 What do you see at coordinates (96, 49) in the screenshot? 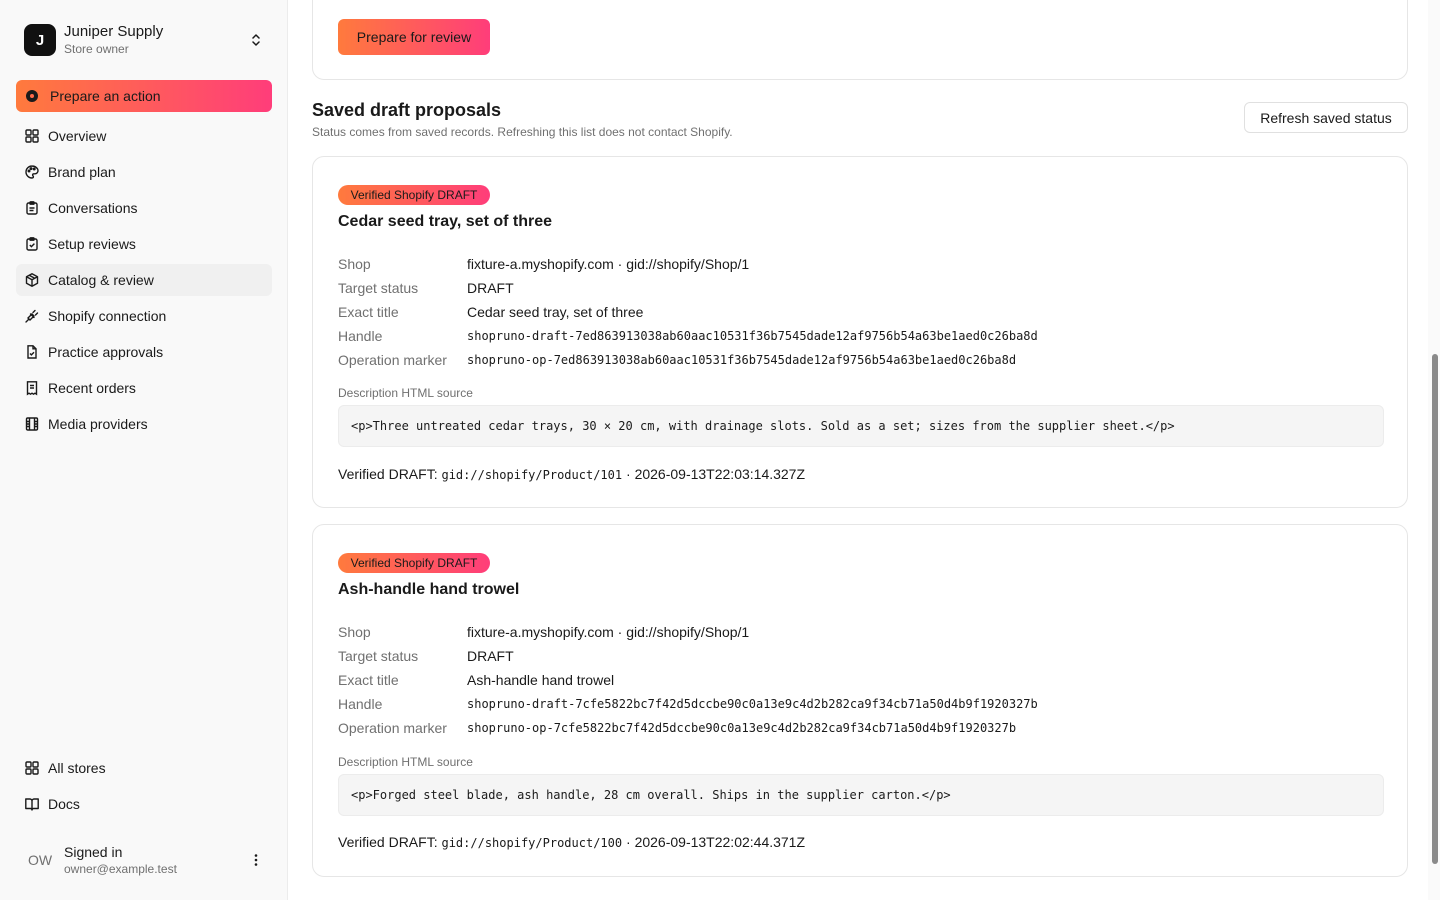
I see `store-role: Store owner` at bounding box center [96, 49].